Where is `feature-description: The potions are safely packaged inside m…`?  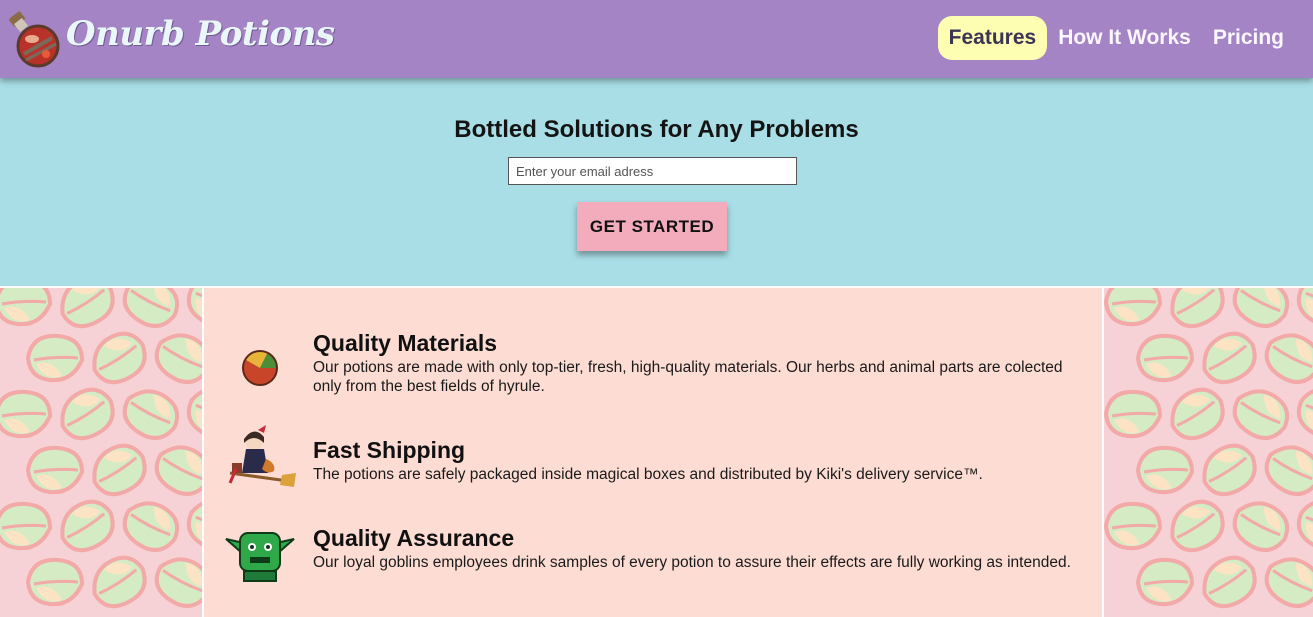
feature-description: The potions are safely packaged inside m… is located at coordinates (648, 474).